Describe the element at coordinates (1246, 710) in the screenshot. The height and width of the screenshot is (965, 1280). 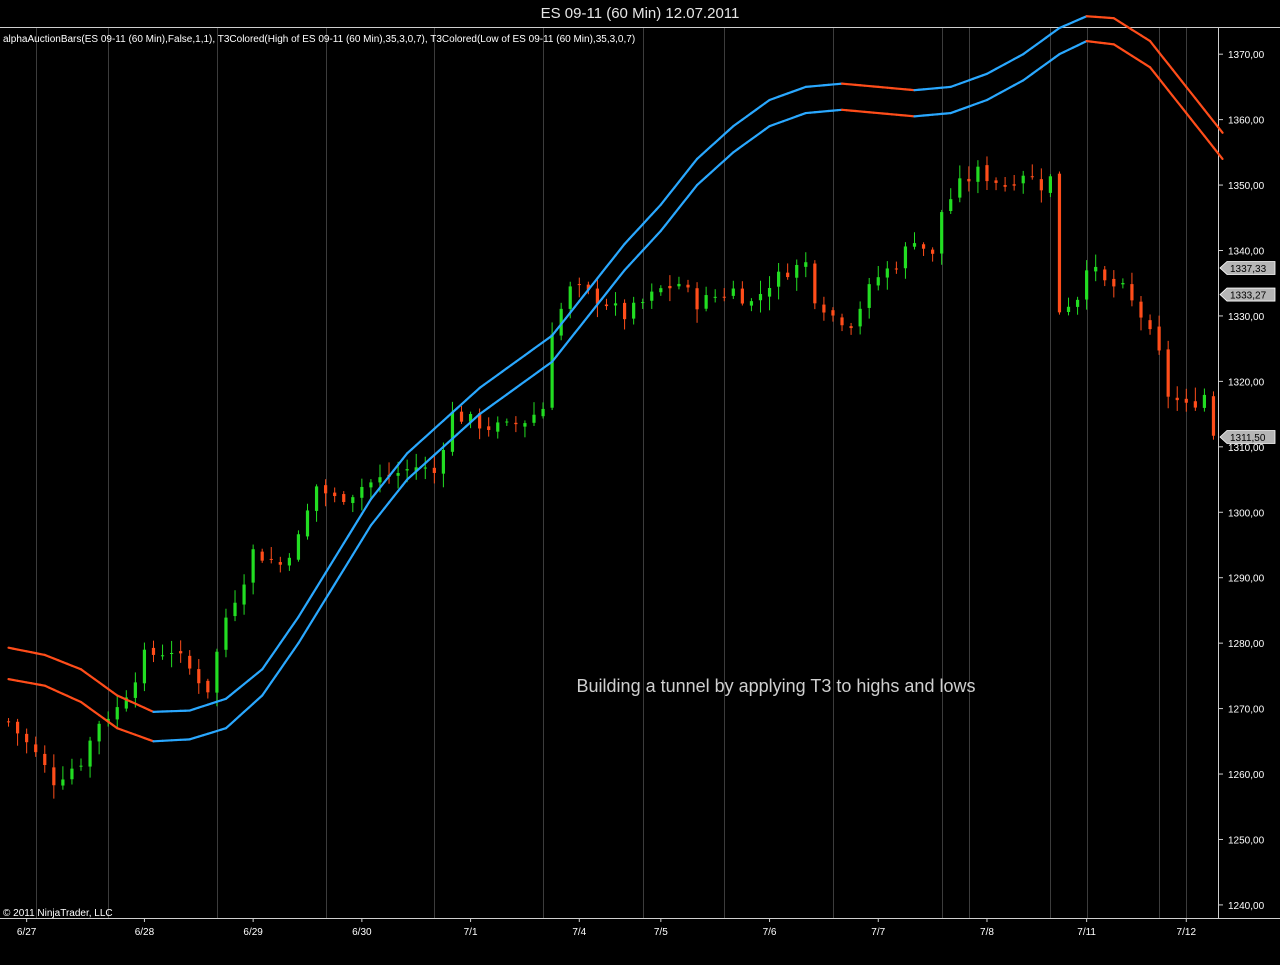
I see `y-tick-label: 1270,00` at that location.